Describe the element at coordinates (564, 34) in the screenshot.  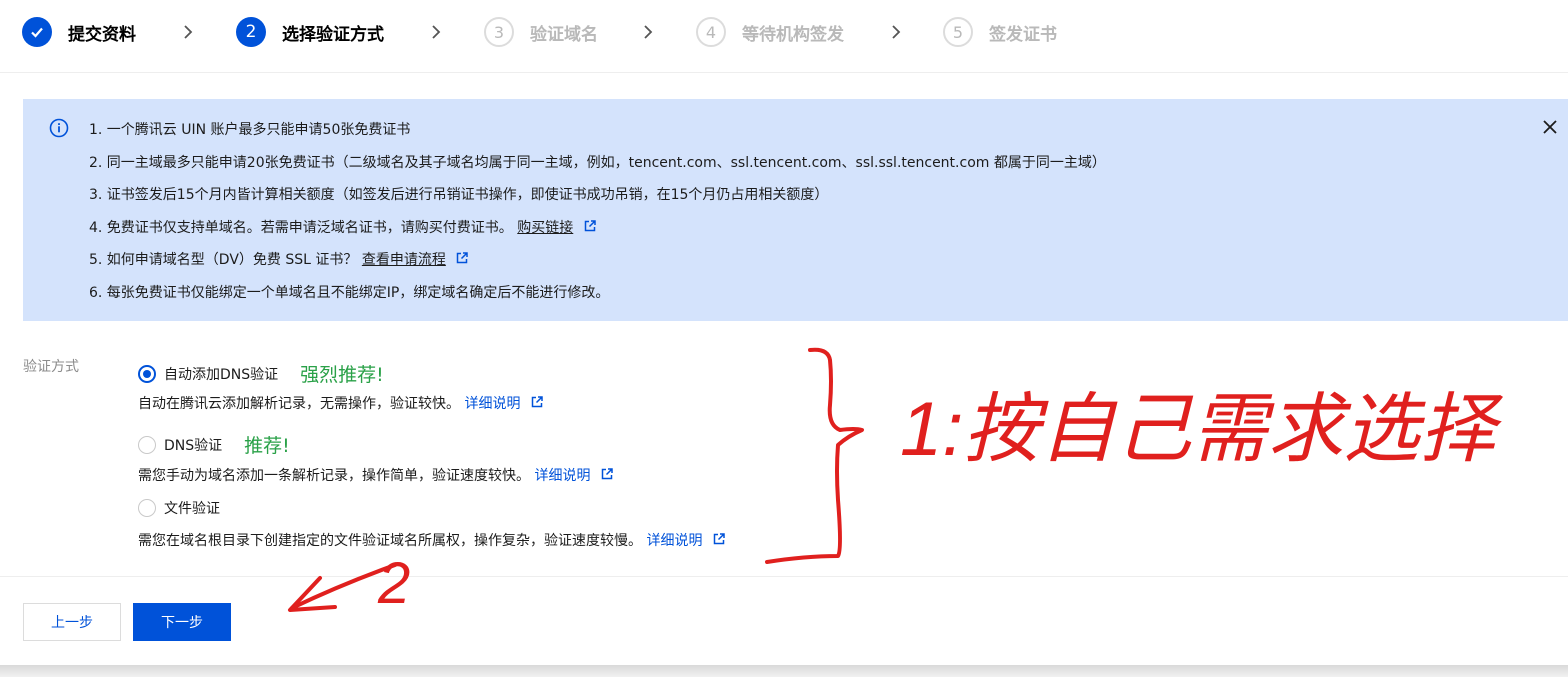
I see `step-3-label: 验证域名` at that location.